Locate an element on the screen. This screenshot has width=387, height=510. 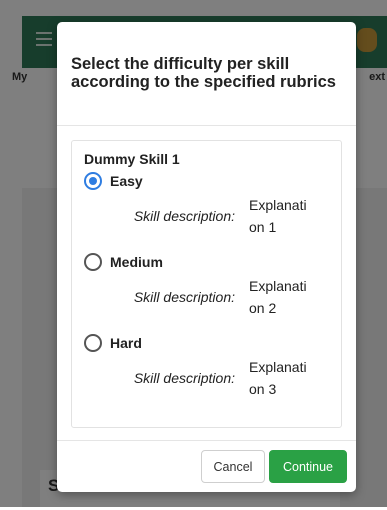
hard-radio is located at coordinates (93, 343).